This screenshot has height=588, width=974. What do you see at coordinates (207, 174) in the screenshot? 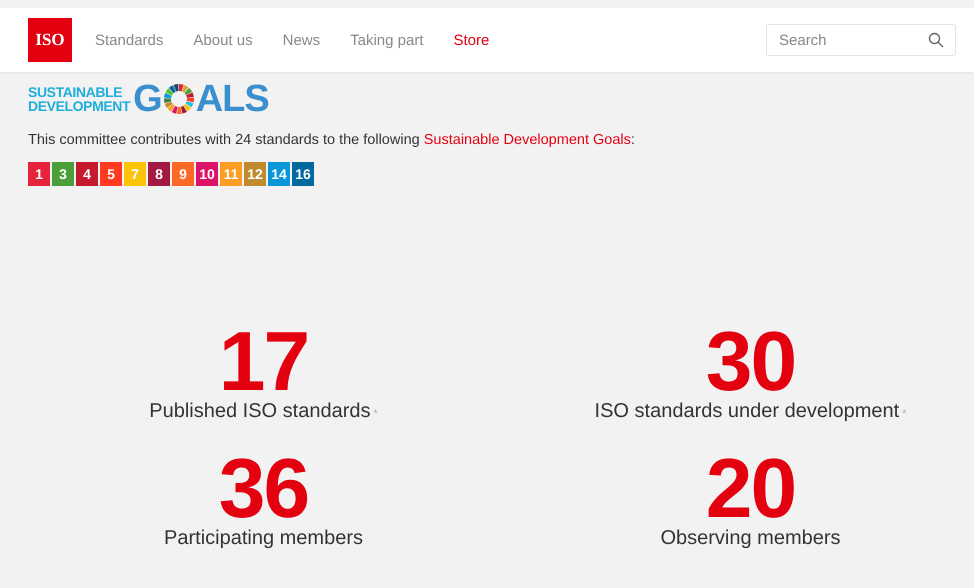
I see `goal-tile: 10` at bounding box center [207, 174].